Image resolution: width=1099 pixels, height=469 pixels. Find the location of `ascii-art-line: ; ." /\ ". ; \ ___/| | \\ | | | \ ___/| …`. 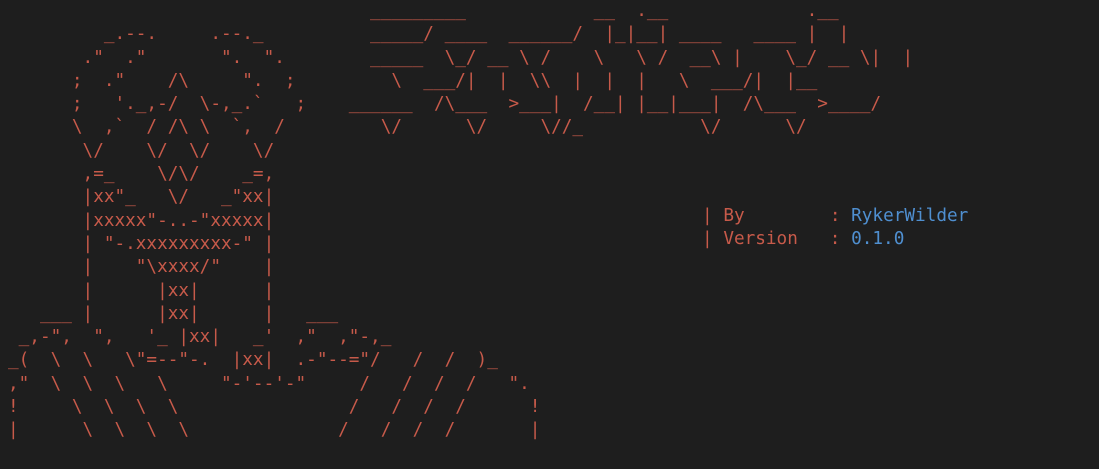

ascii-art-line: ; ." /\ ". ; \ ___/| | \\ | | | \ ___/| … is located at coordinates (413, 80).